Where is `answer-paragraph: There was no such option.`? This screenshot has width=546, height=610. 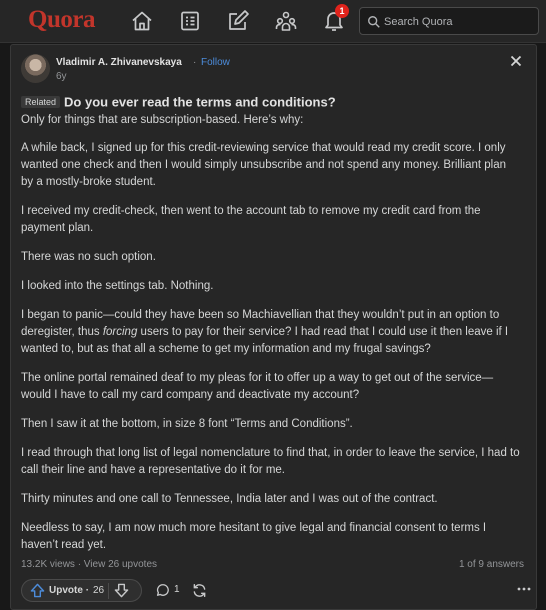
answer-paragraph: There was no such option. is located at coordinates (88, 257).